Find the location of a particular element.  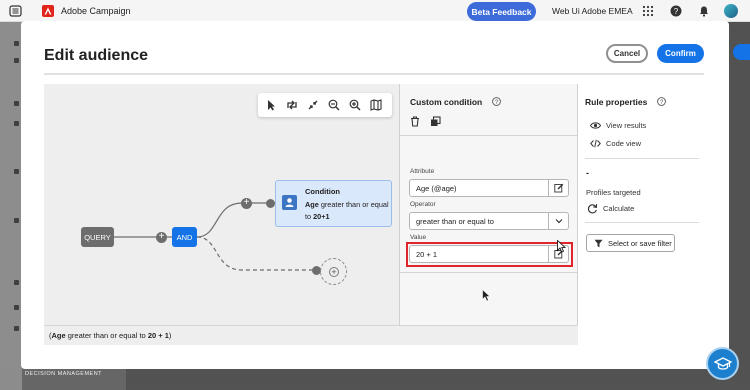

calculate-button: Calculate is located at coordinates (610, 208).